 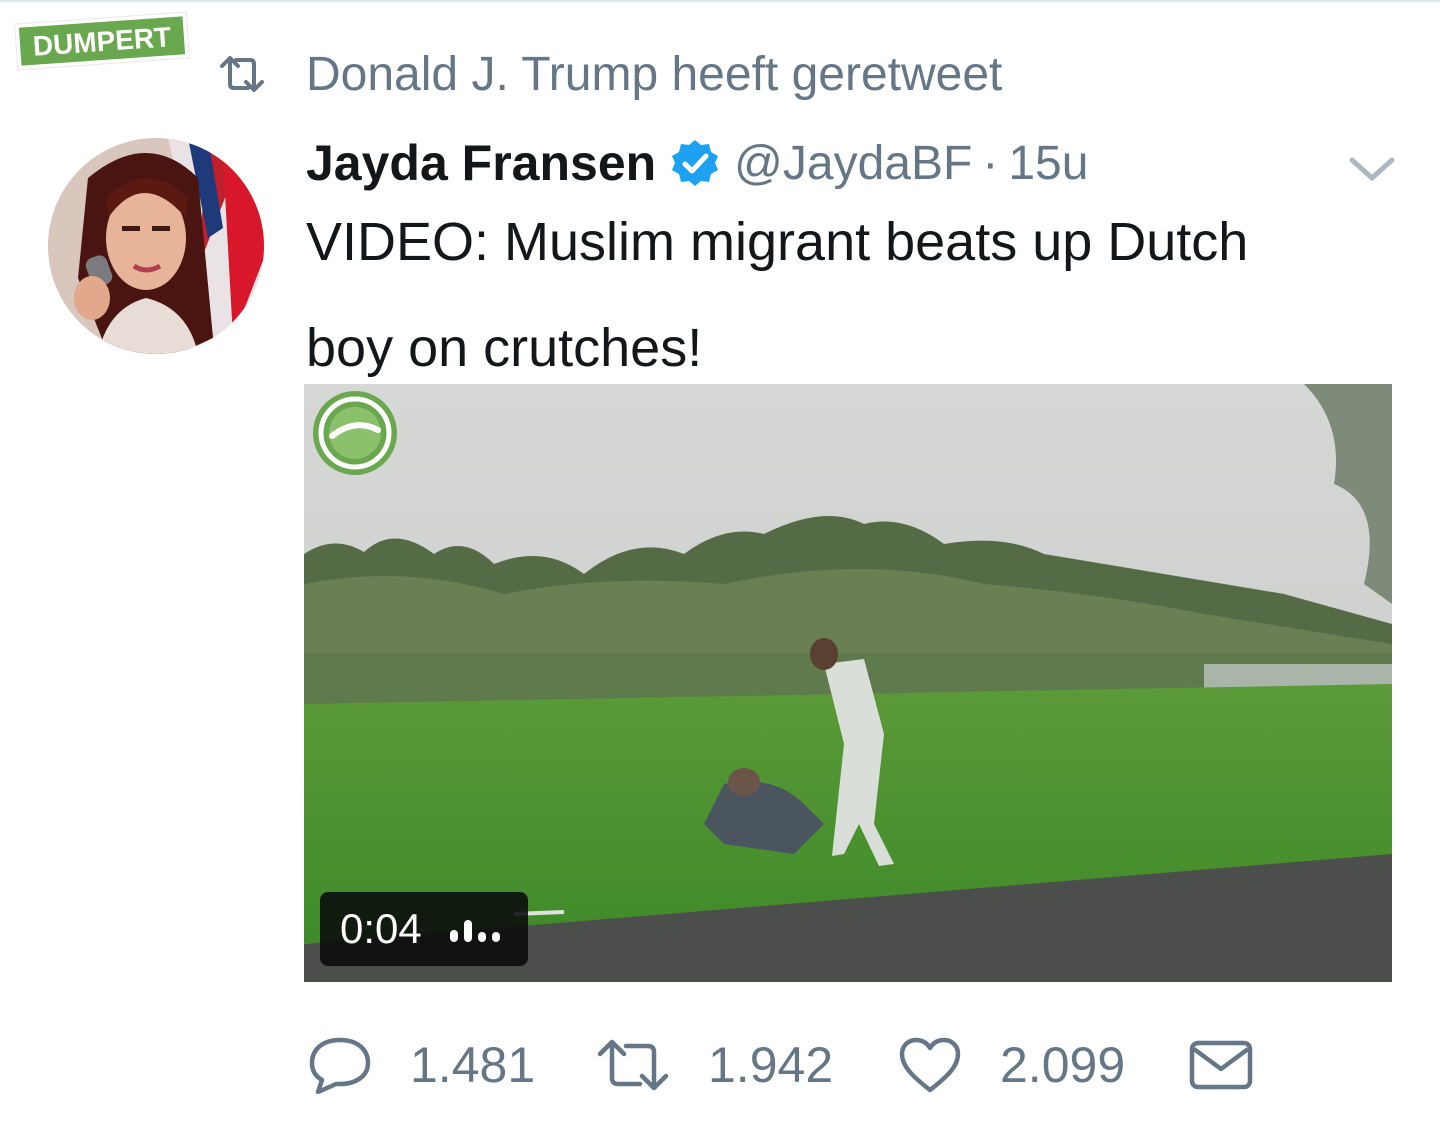 What do you see at coordinates (1048, 163) in the screenshot?
I see `timestamp: 15u` at bounding box center [1048, 163].